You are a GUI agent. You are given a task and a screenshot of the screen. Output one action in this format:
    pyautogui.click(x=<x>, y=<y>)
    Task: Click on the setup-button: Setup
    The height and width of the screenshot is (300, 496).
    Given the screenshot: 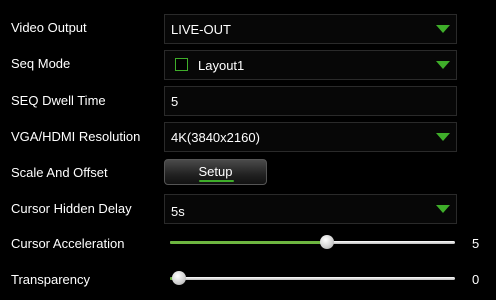 What is the action you would take?
    pyautogui.click(x=215, y=172)
    